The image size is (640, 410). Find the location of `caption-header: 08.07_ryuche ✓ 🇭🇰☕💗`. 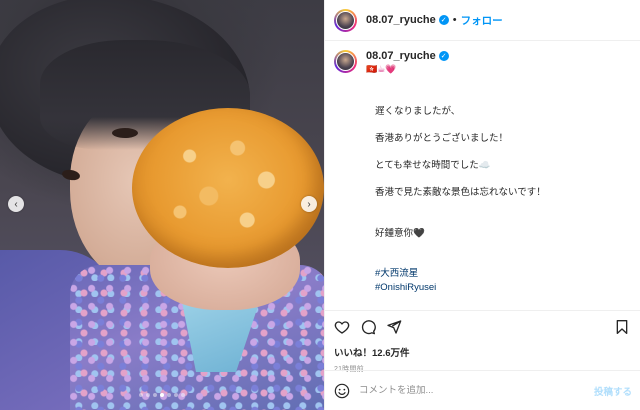

caption-header: 08.07_ryuche ✓ 🇭🇰☕💗 is located at coordinates (482, 62).